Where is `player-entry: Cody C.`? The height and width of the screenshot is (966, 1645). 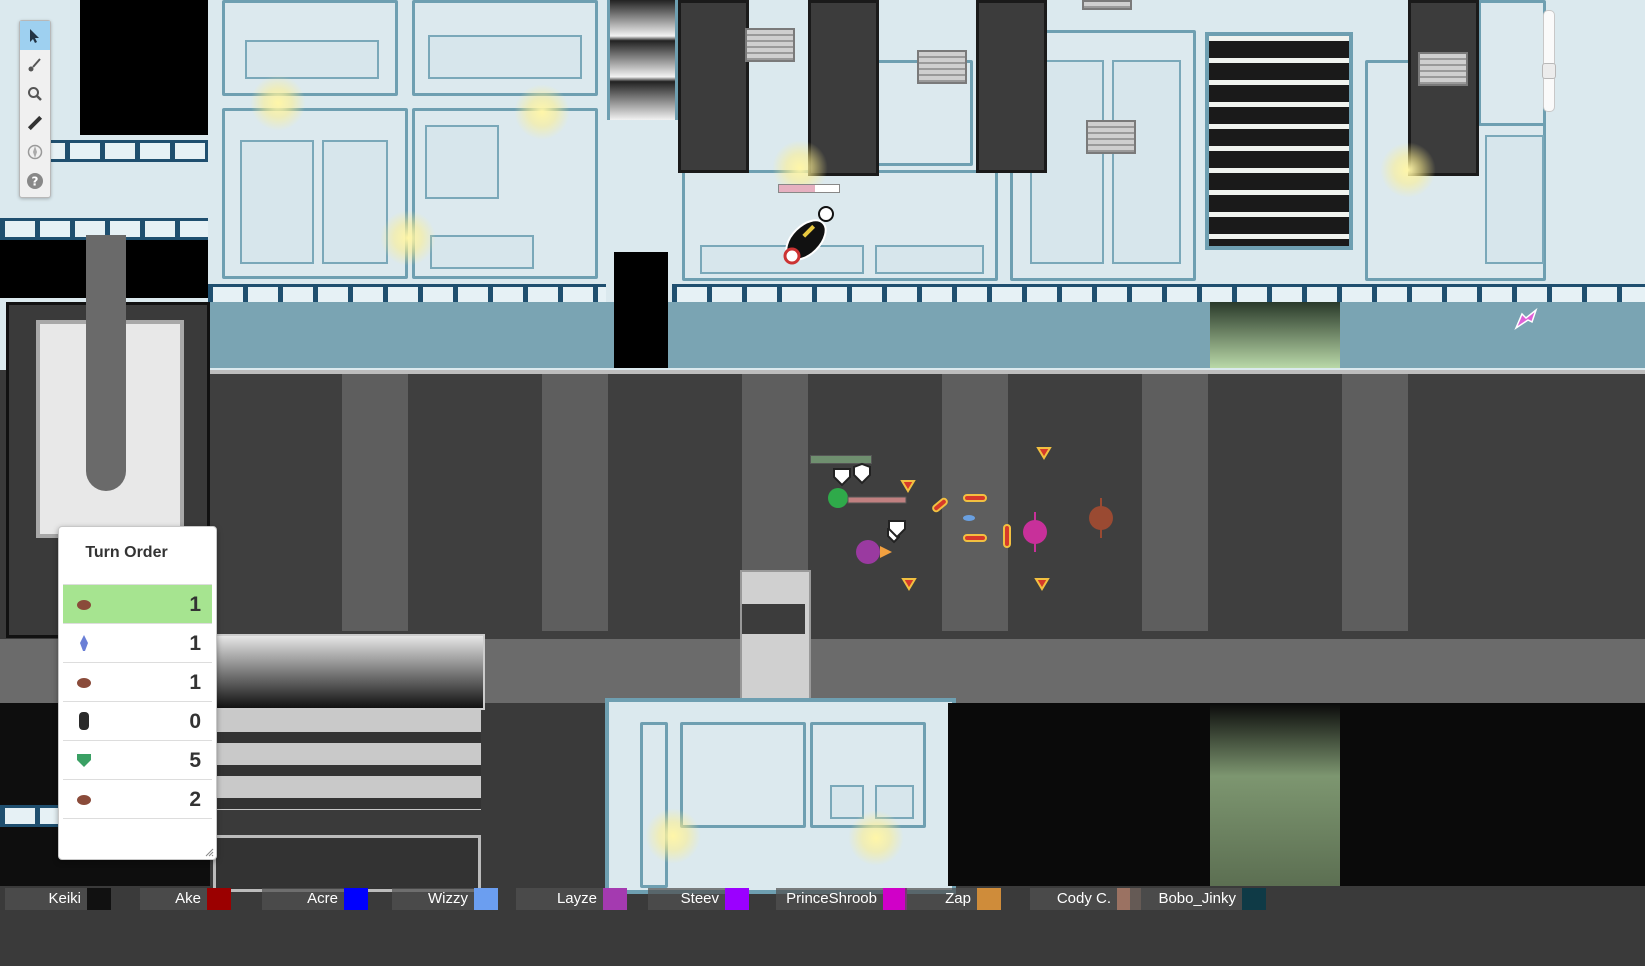 player-entry: Cody C. is located at coordinates (1085, 899).